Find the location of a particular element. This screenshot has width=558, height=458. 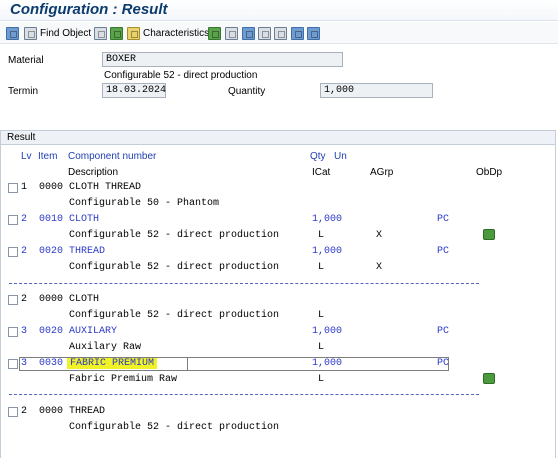

wrench-icon is located at coordinates (313, 33).